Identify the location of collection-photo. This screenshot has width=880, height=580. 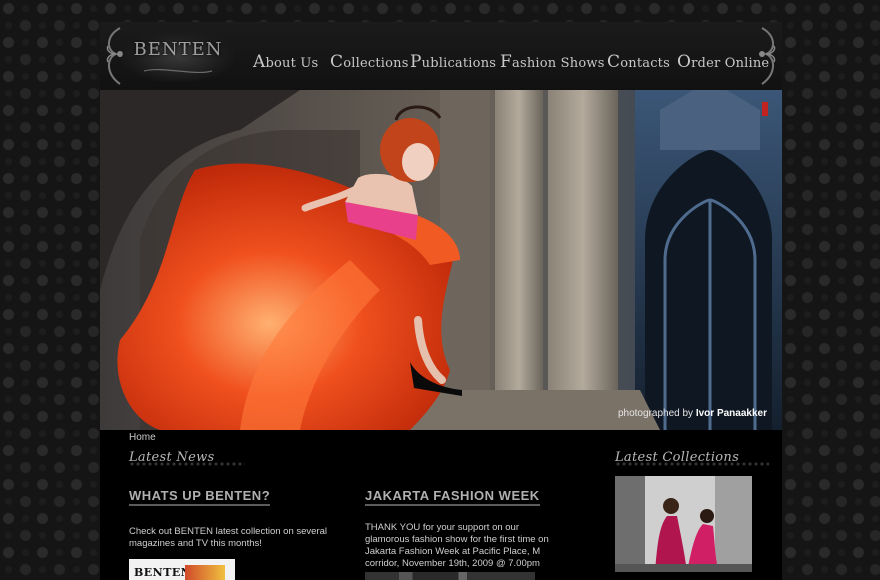
(683, 524).